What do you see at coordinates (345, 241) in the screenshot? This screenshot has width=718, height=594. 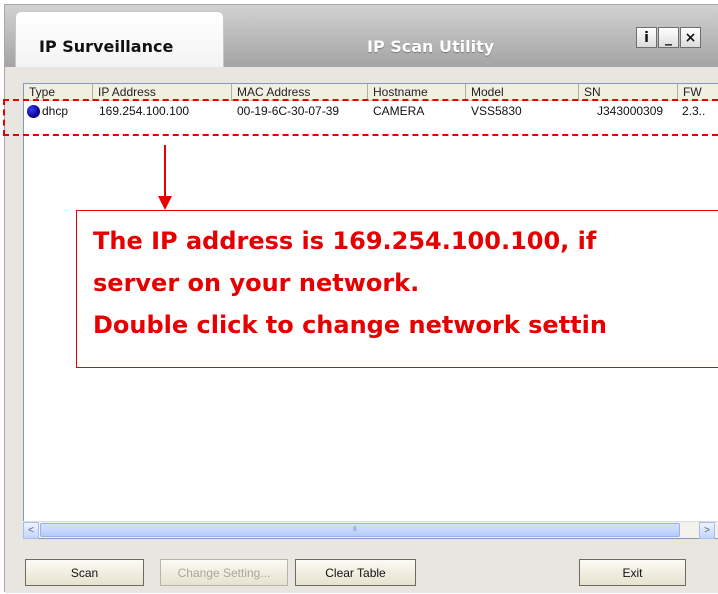 I see `callout-line-1: The IP address is 169.254.100.100, if` at bounding box center [345, 241].